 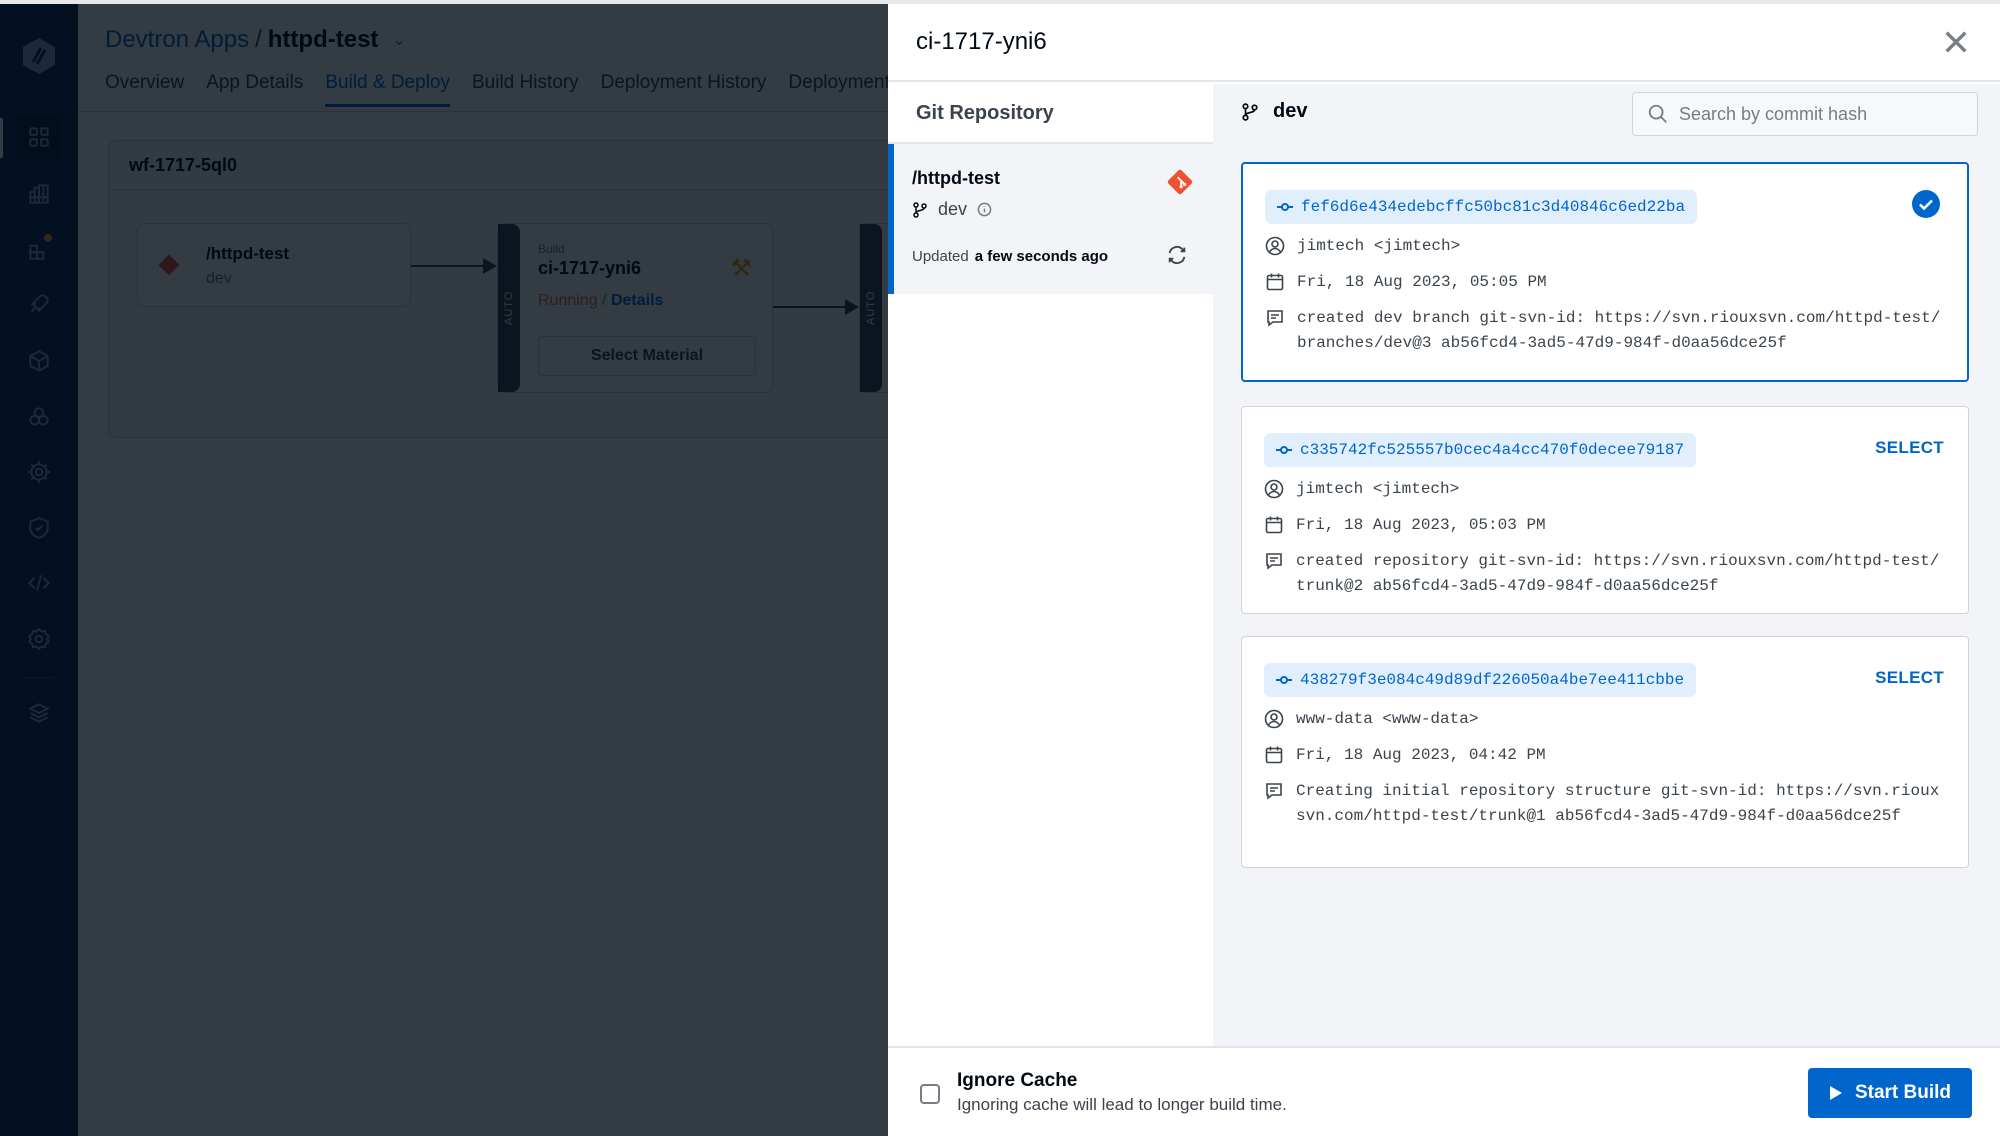 What do you see at coordinates (1387, 719) in the screenshot?
I see `commit-author: www-data <www-data>` at bounding box center [1387, 719].